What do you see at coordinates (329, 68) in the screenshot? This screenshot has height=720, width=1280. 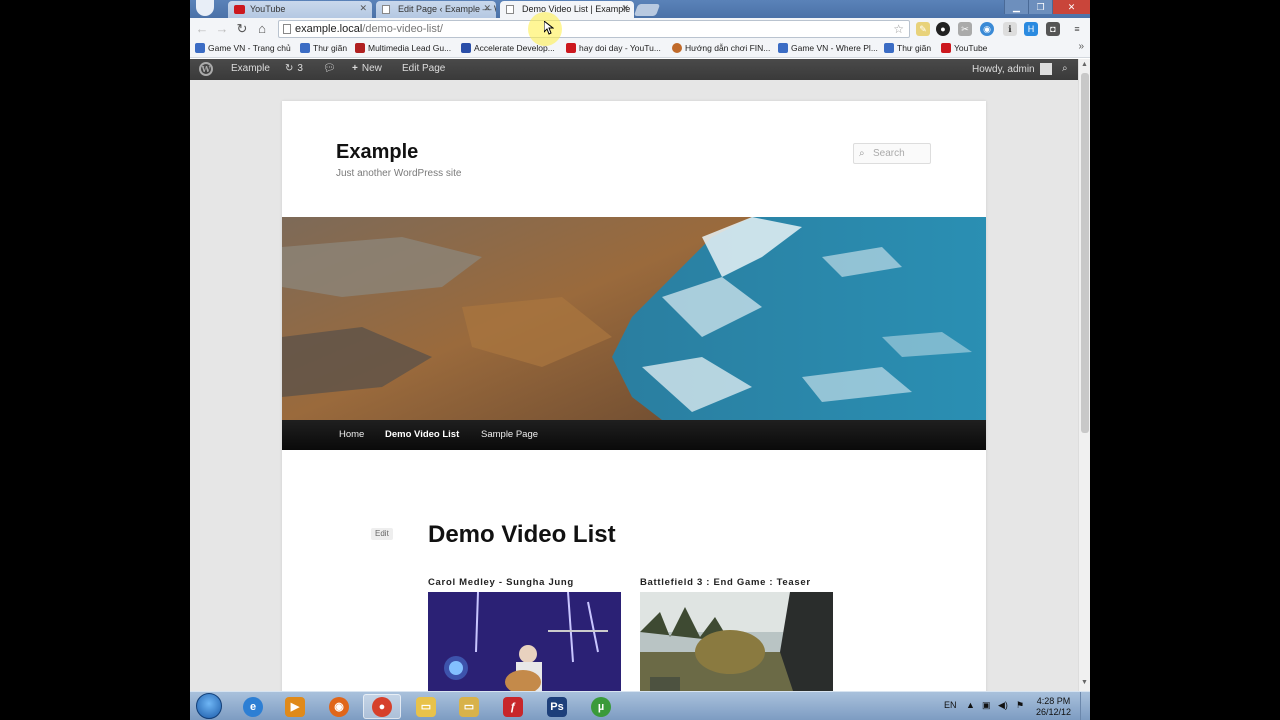 I see `admin-bar-comments: 💬︎` at bounding box center [329, 68].